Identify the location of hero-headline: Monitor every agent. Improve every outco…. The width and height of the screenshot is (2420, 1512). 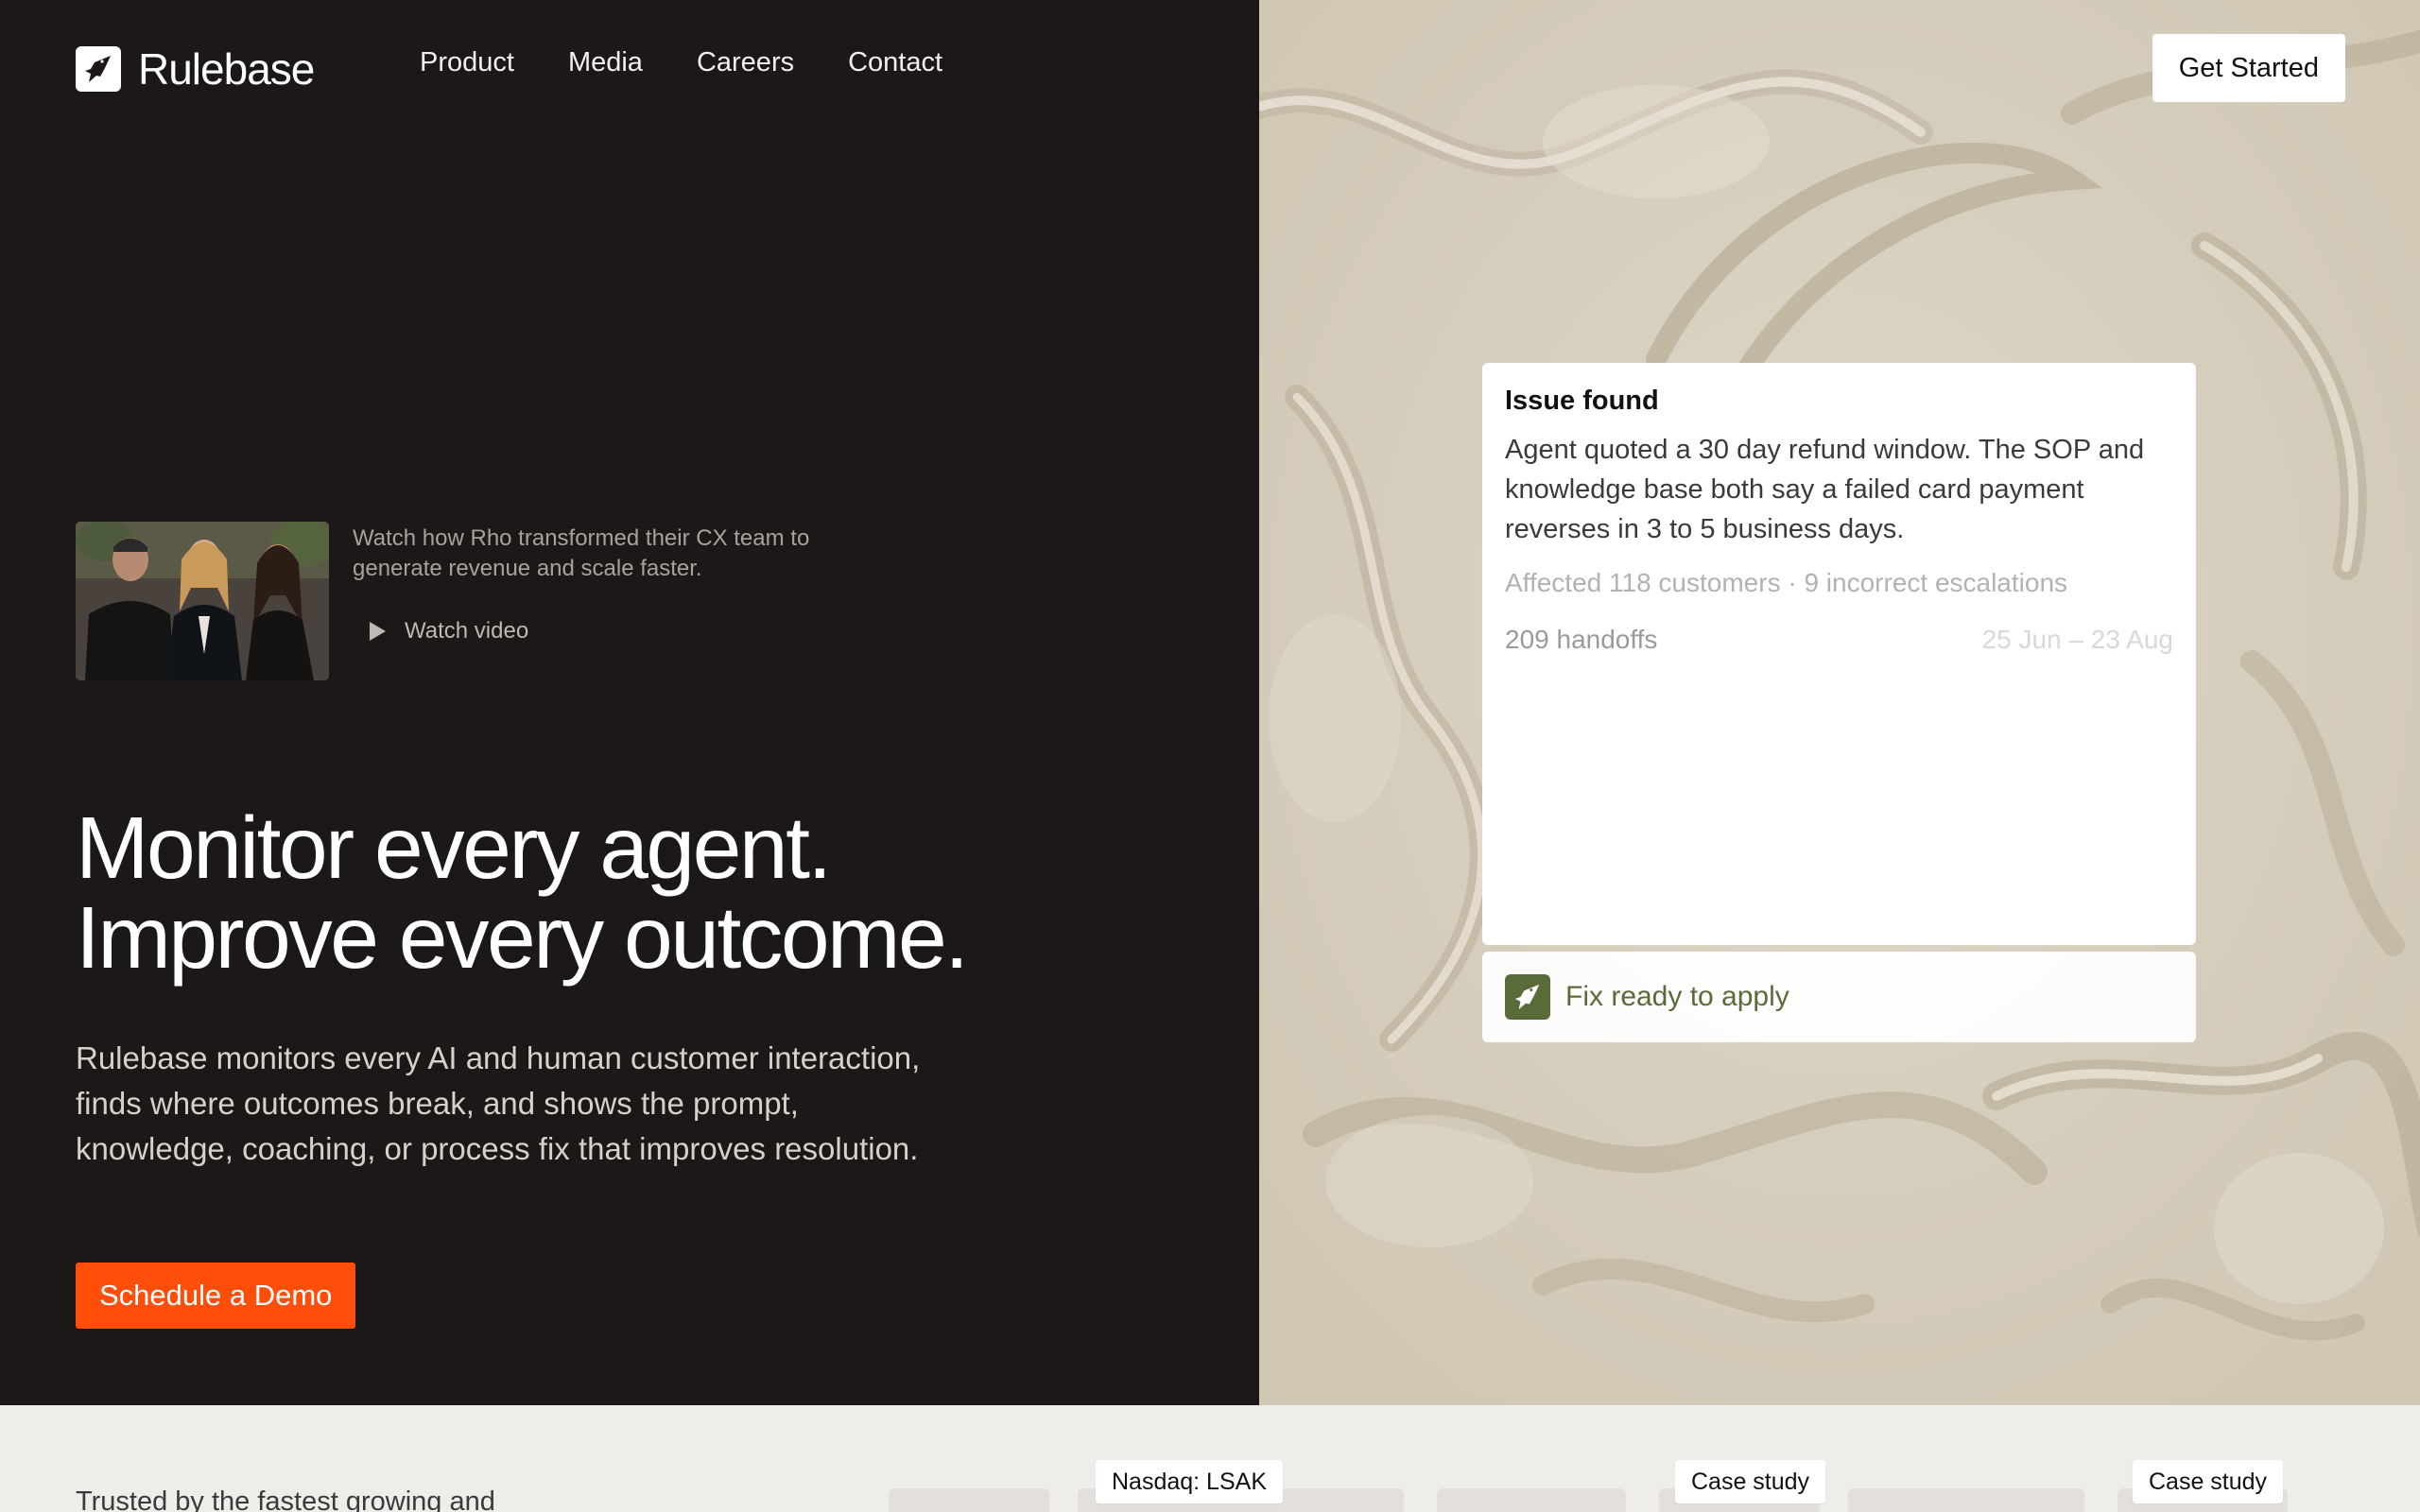
(522, 893).